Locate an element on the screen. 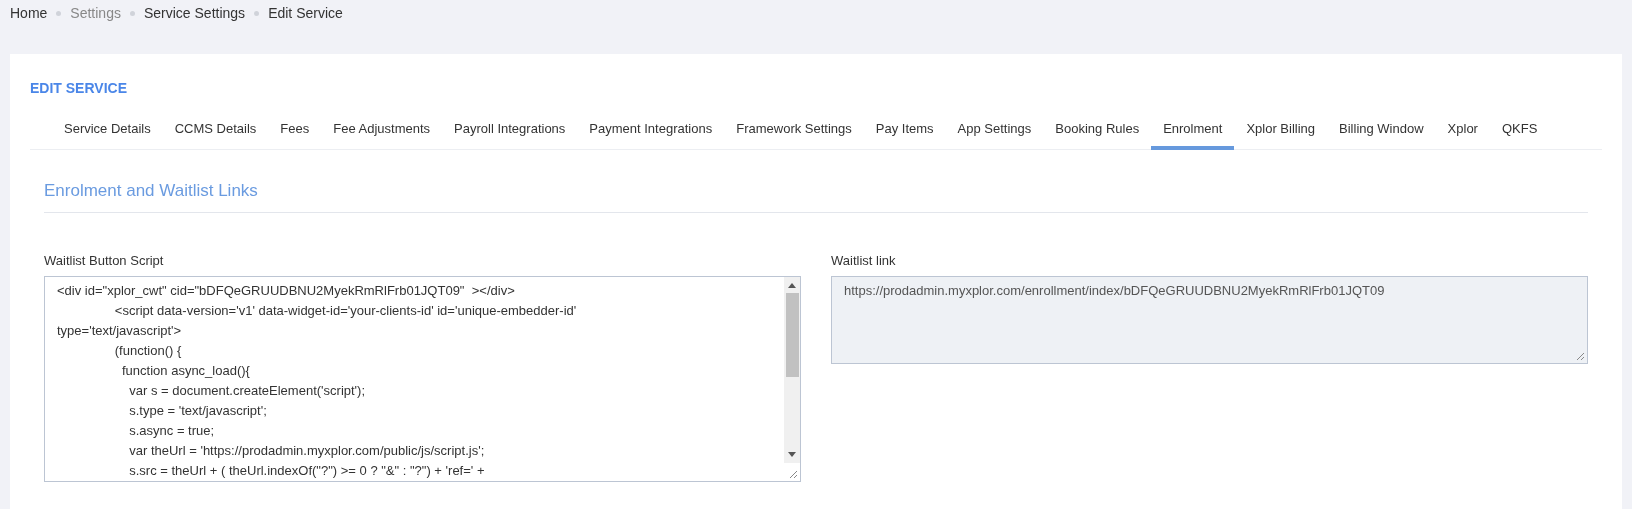 The height and width of the screenshot is (509, 1632). page-title: EDIT SERVICE is located at coordinates (78, 88).